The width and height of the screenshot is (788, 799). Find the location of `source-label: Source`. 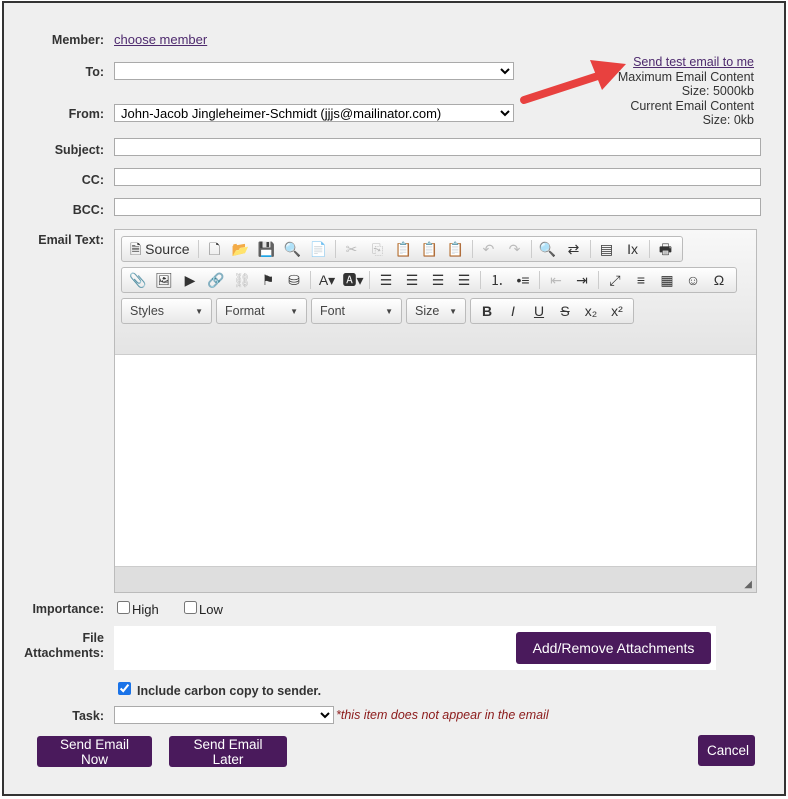

source-label: Source is located at coordinates (167, 249).